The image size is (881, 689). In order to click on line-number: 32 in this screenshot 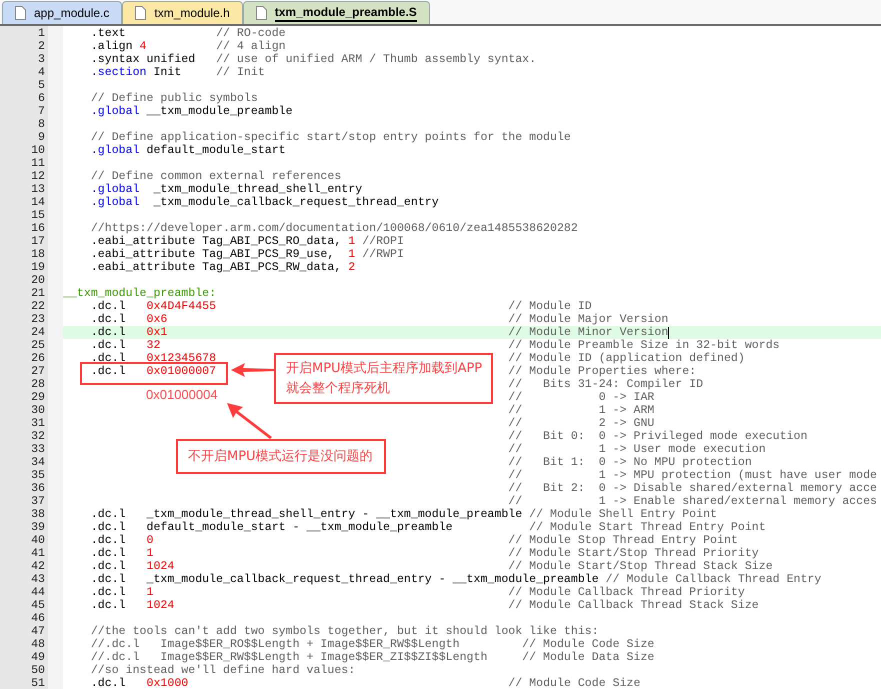, I will do `click(38, 436)`.